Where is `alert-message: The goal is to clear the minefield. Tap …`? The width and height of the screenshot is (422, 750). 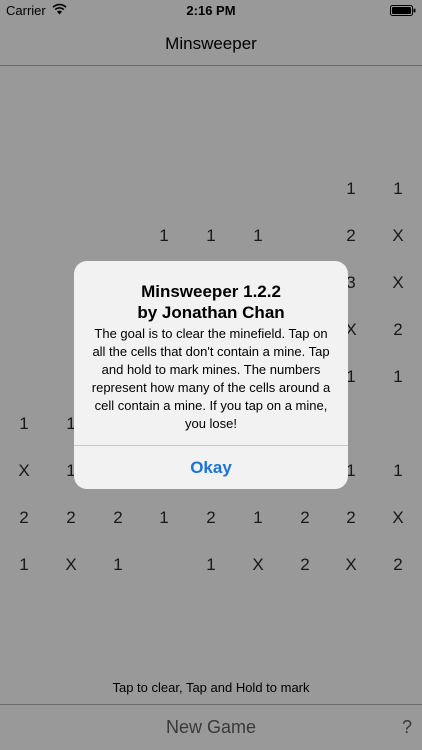
alert-message: The goal is to clear the minefield. Tap … is located at coordinates (211, 378).